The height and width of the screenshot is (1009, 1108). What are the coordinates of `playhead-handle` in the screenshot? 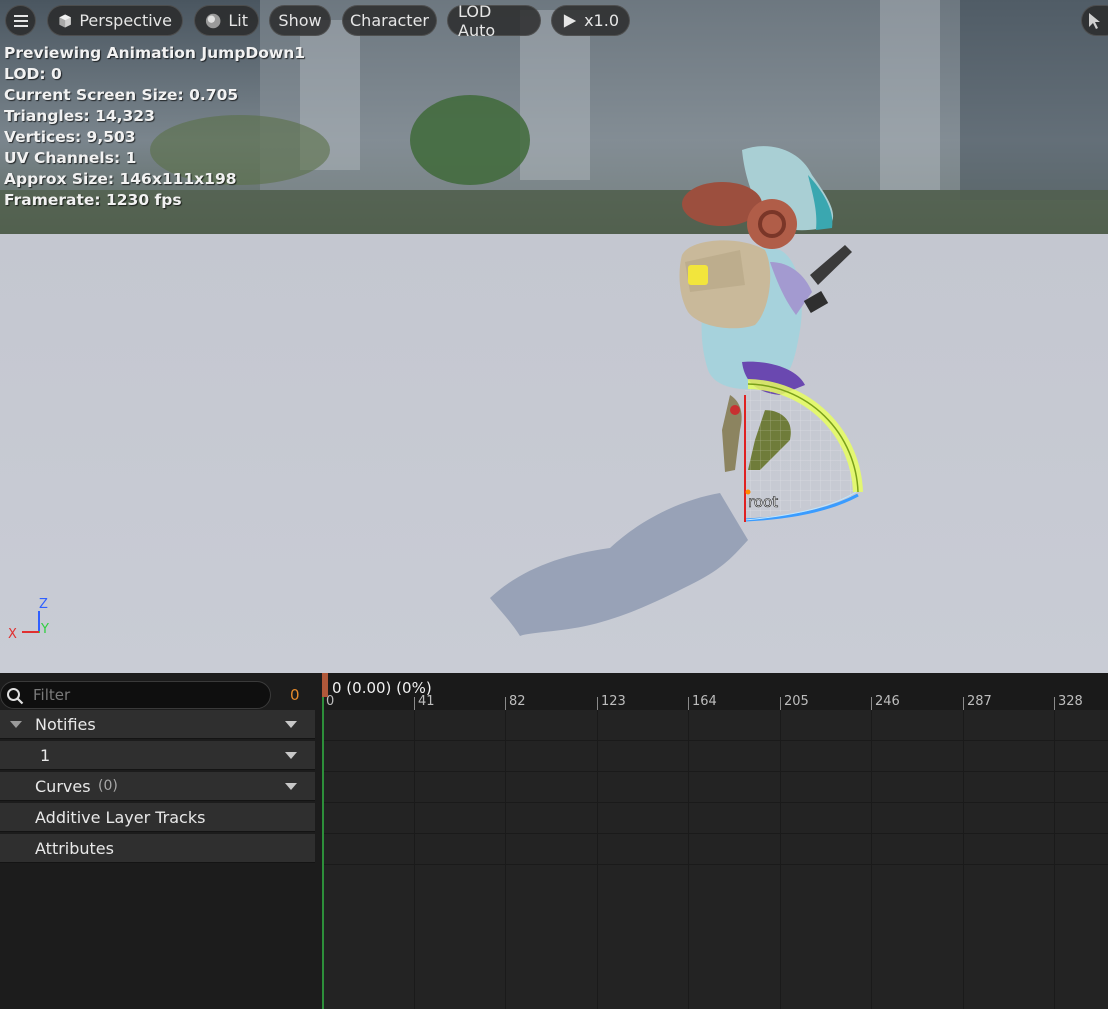 It's located at (325, 685).